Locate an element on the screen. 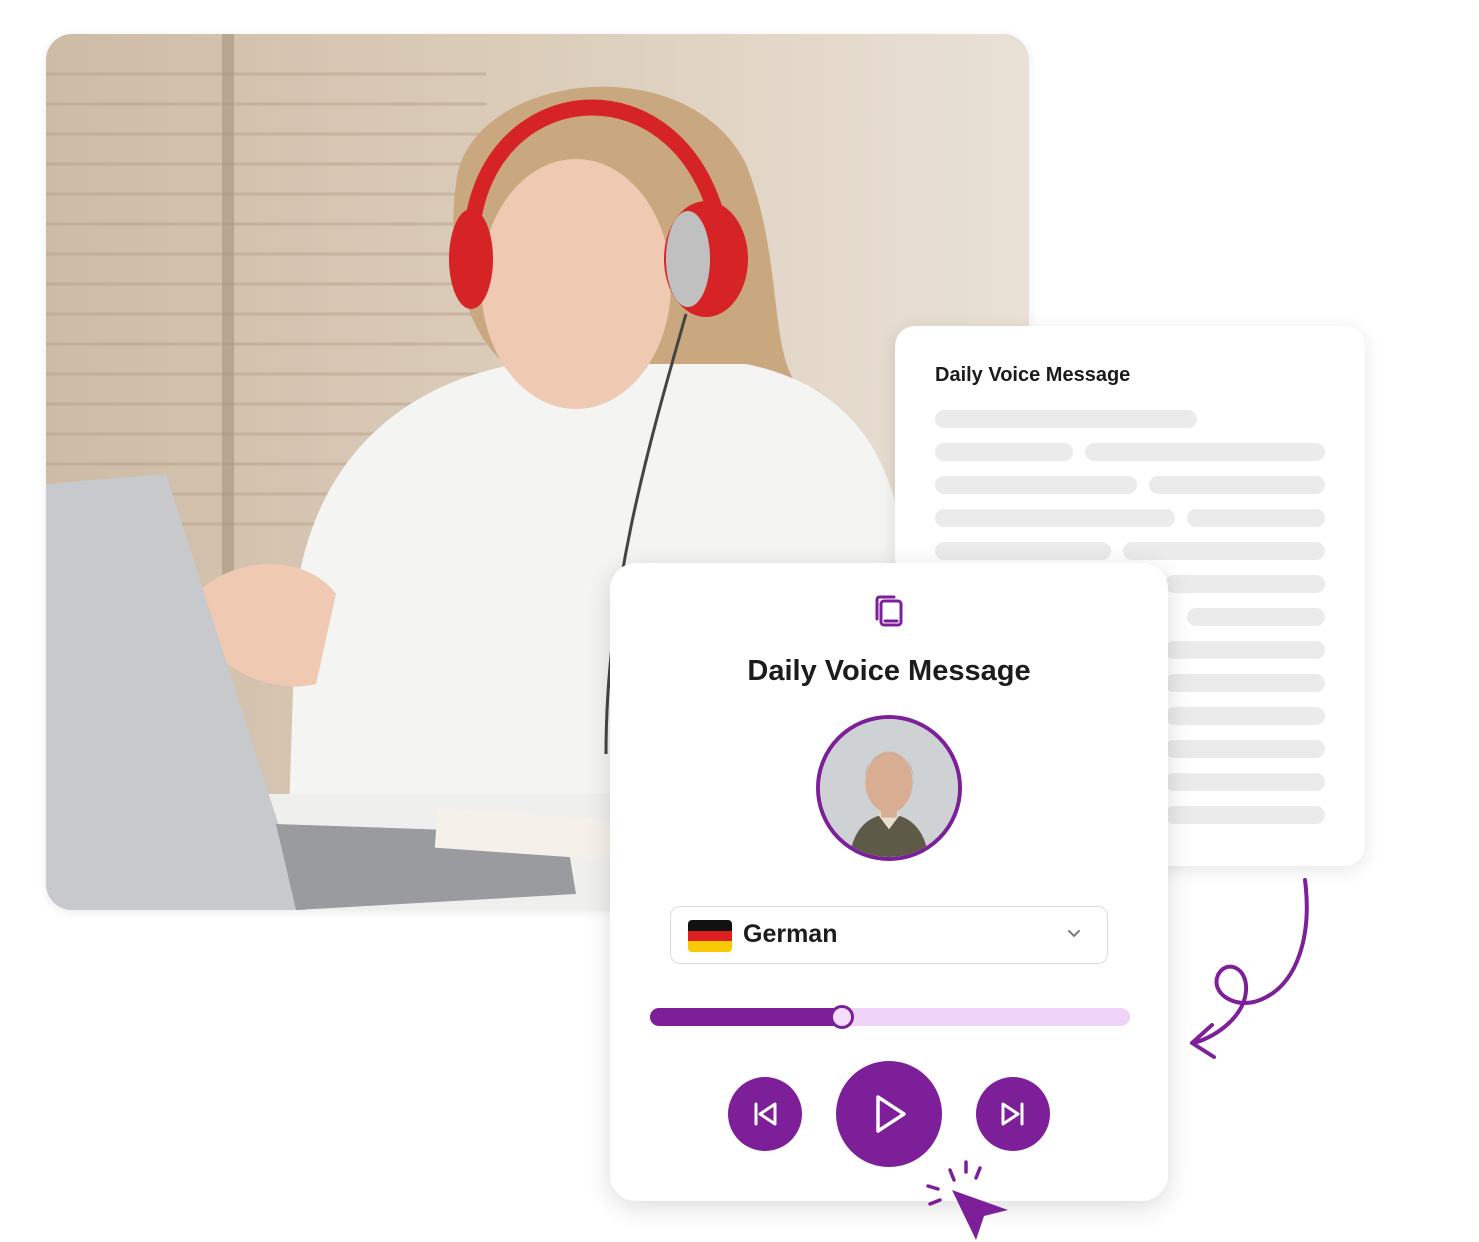 This screenshot has width=1479, height=1242. copy-icon is located at coordinates (889, 612).